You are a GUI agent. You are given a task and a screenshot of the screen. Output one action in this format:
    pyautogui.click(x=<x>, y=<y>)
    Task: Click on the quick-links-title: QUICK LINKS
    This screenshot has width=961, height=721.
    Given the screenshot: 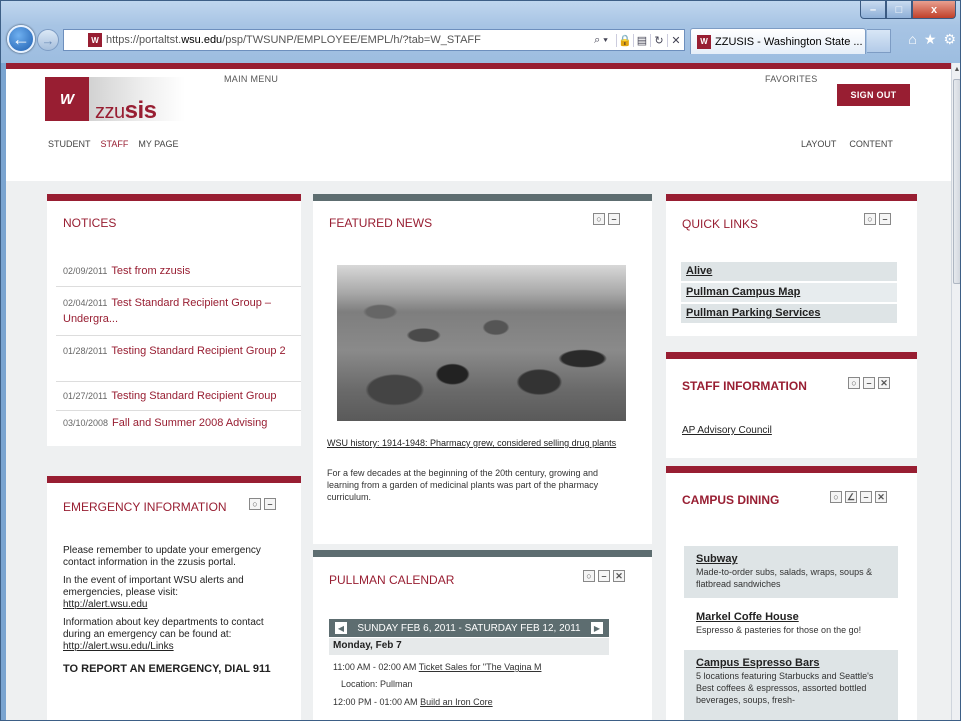 What is the action you would take?
    pyautogui.click(x=720, y=224)
    